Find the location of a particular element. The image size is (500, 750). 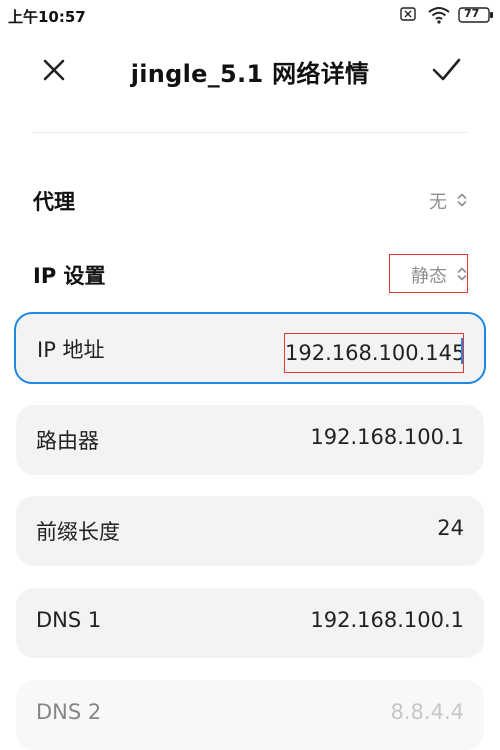

dns1-label: DNS 1 is located at coordinates (69, 620).